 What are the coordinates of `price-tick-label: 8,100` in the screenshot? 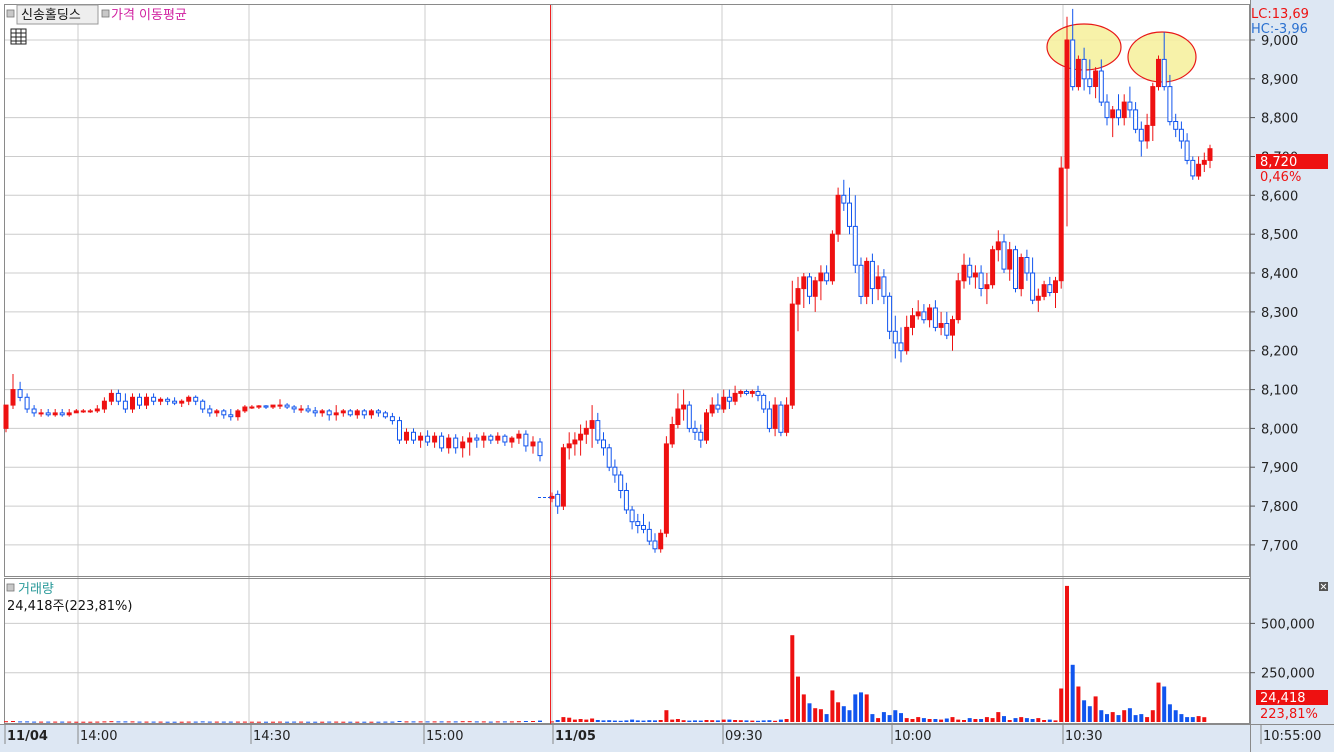 It's located at (1279, 391).